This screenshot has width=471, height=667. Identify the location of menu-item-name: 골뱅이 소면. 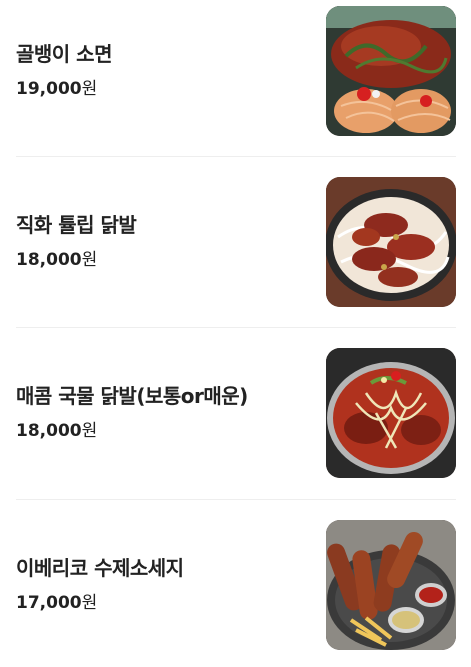
(64, 54).